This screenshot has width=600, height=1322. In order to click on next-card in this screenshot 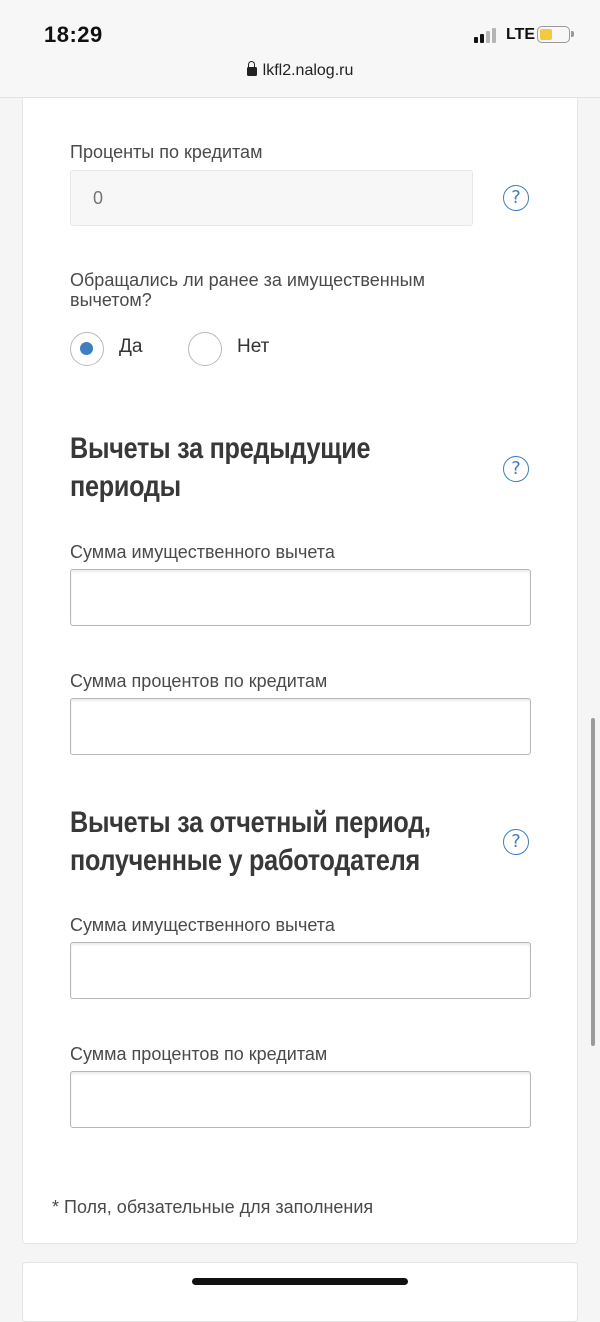, I will do `click(300, 1292)`.